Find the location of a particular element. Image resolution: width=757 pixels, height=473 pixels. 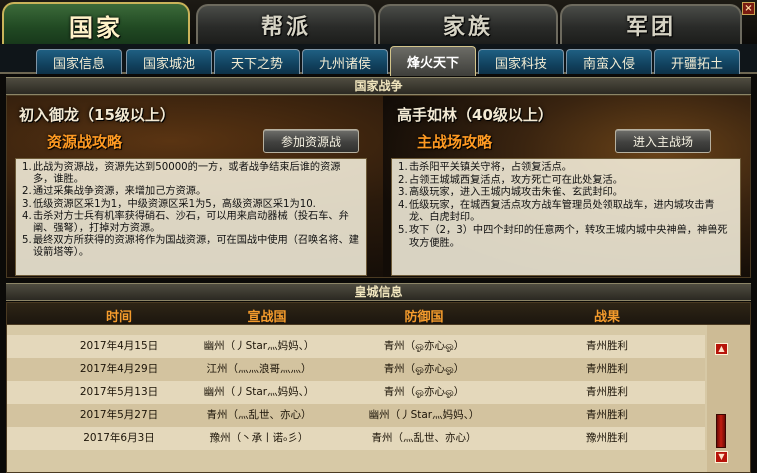

table-row: 2017年6月3日 豫州（丶承丨诺ₒ彡） 青州（灬乱世、亦心） 豫州胜利 is located at coordinates (356, 438).